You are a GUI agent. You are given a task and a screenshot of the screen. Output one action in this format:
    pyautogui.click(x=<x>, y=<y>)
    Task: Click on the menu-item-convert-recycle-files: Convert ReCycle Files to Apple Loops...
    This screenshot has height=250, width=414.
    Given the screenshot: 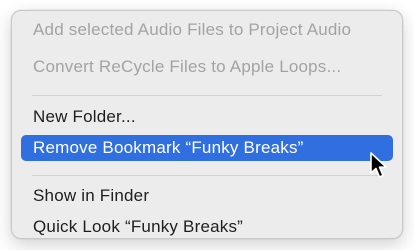 What is the action you would take?
    pyautogui.click(x=187, y=66)
    